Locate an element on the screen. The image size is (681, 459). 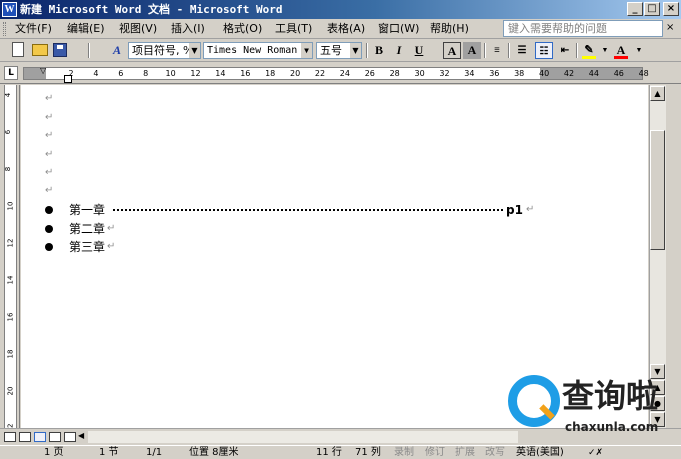
scroll-left-arrow-icon: ◀ is located at coordinates (81, 435).